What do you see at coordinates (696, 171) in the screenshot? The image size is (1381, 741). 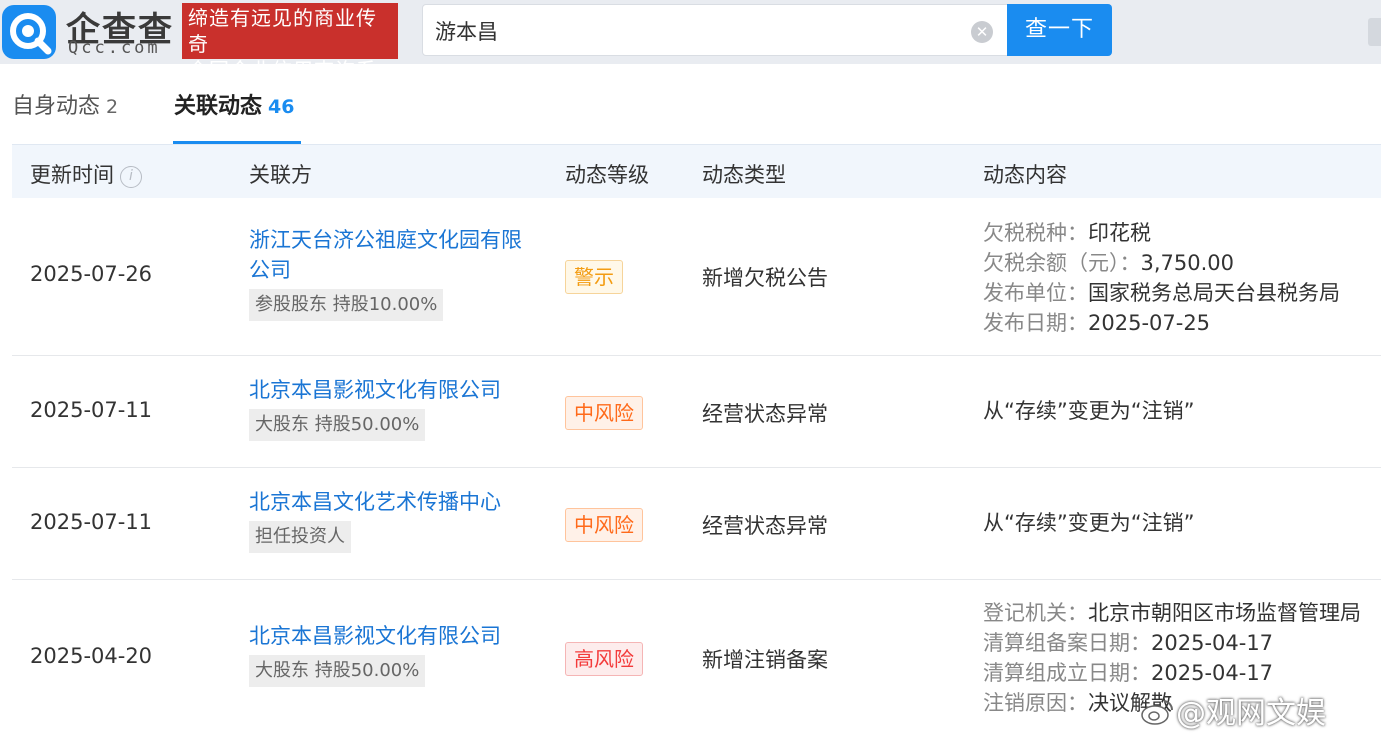 I see `table-header: 更新时间 i 关联方 动态等级 动态类型 动态内容` at bounding box center [696, 171].